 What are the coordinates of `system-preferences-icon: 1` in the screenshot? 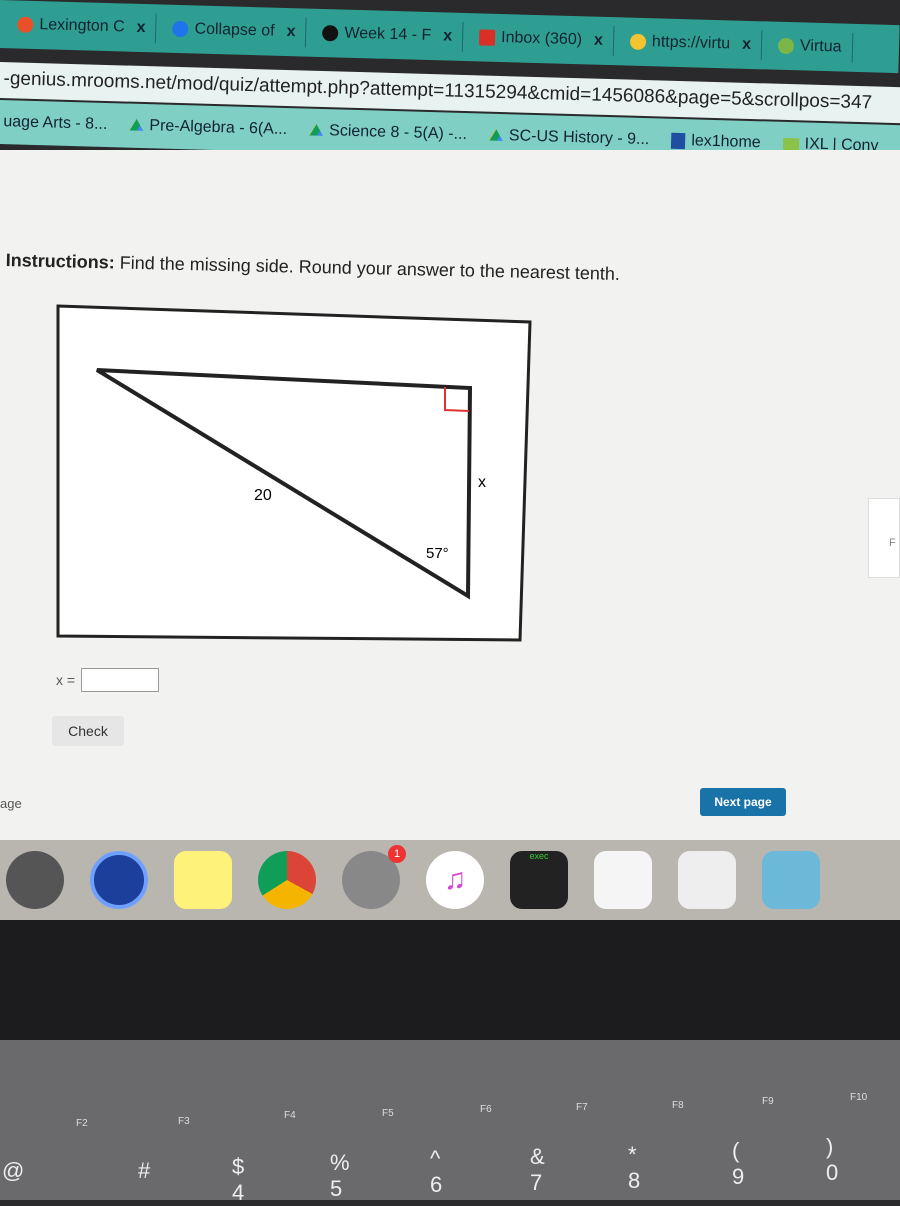 It's located at (374, 877).